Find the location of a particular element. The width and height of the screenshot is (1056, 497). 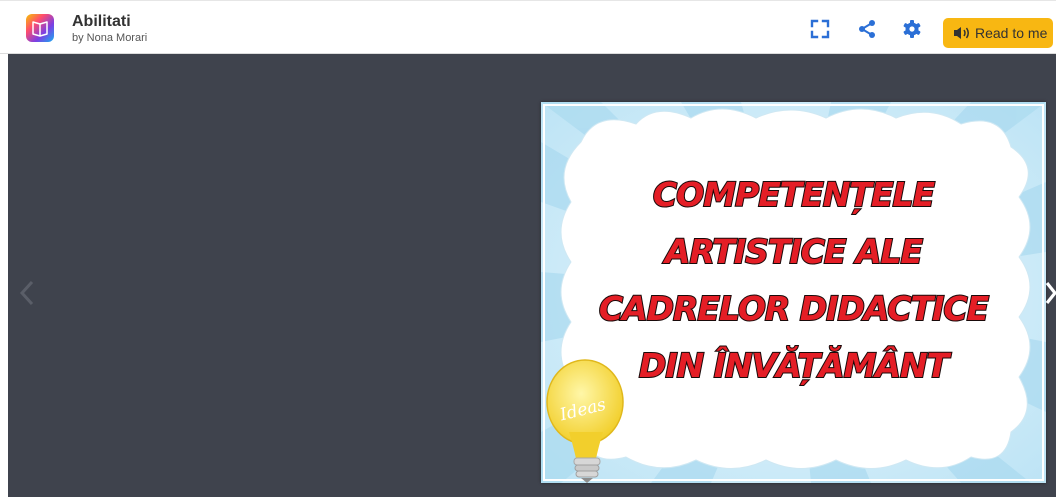

top-bar: Abilitati by Nona Morari Read to me is located at coordinates (528, 27).